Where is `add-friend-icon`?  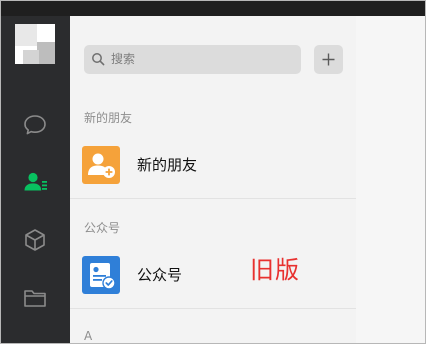
add-friend-icon is located at coordinates (101, 165).